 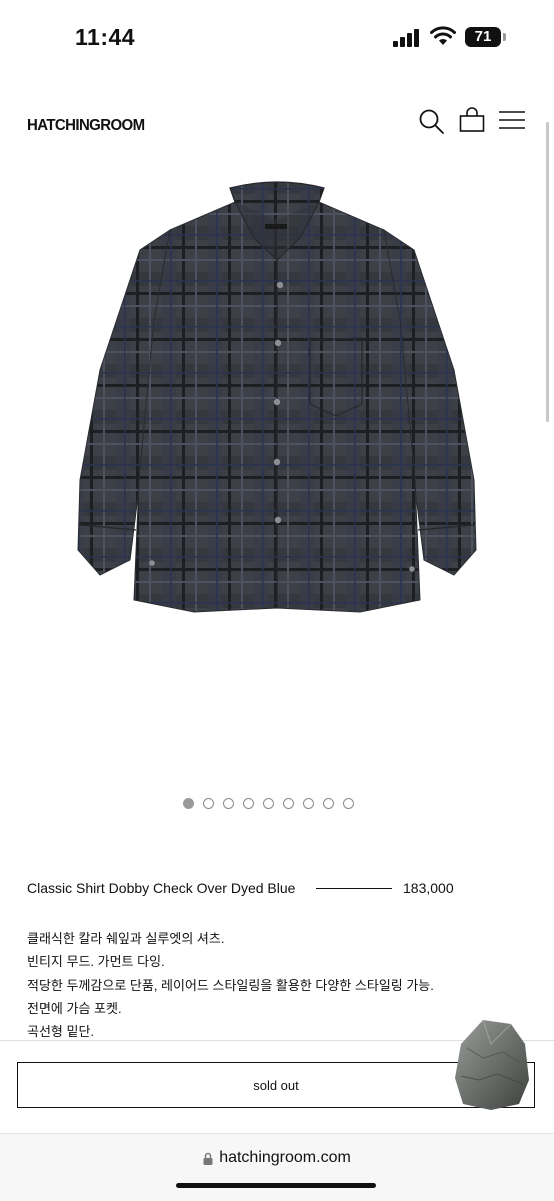 I want to click on search-icon, so click(x=431, y=121).